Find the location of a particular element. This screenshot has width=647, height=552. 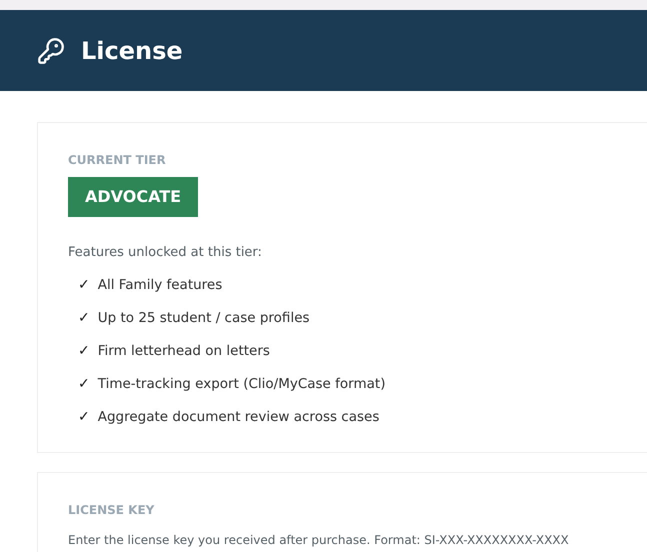

feature-item: Up to 25 student / case profiles is located at coordinates (204, 318).